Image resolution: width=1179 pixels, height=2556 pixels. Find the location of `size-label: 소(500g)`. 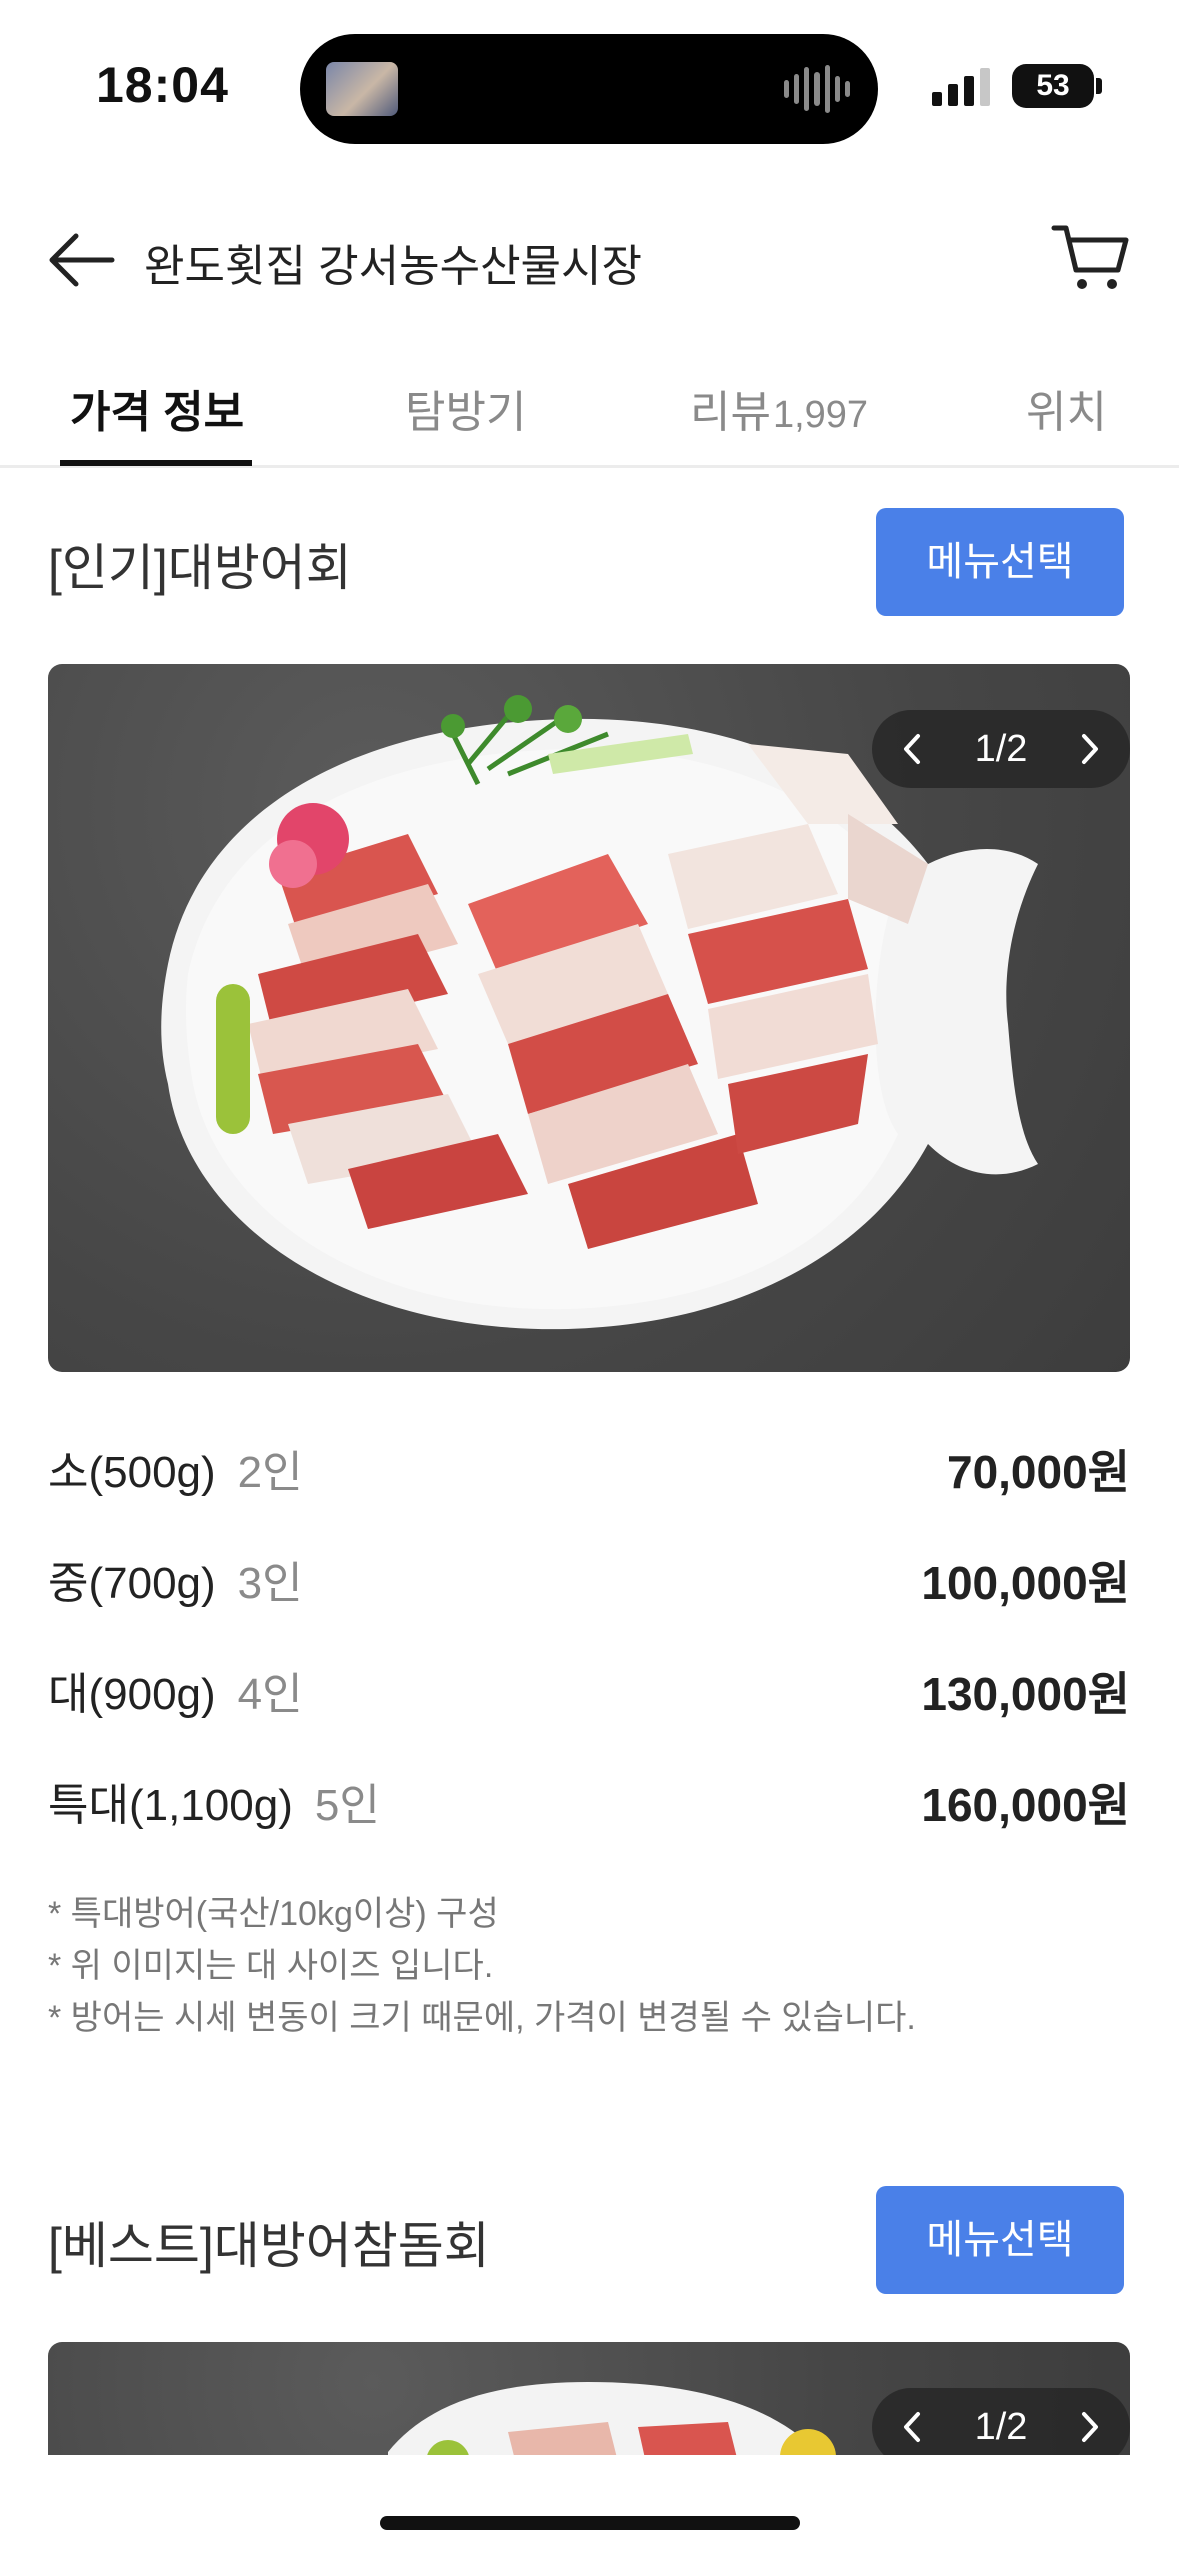

size-label: 소(500g) is located at coordinates (132, 1472).